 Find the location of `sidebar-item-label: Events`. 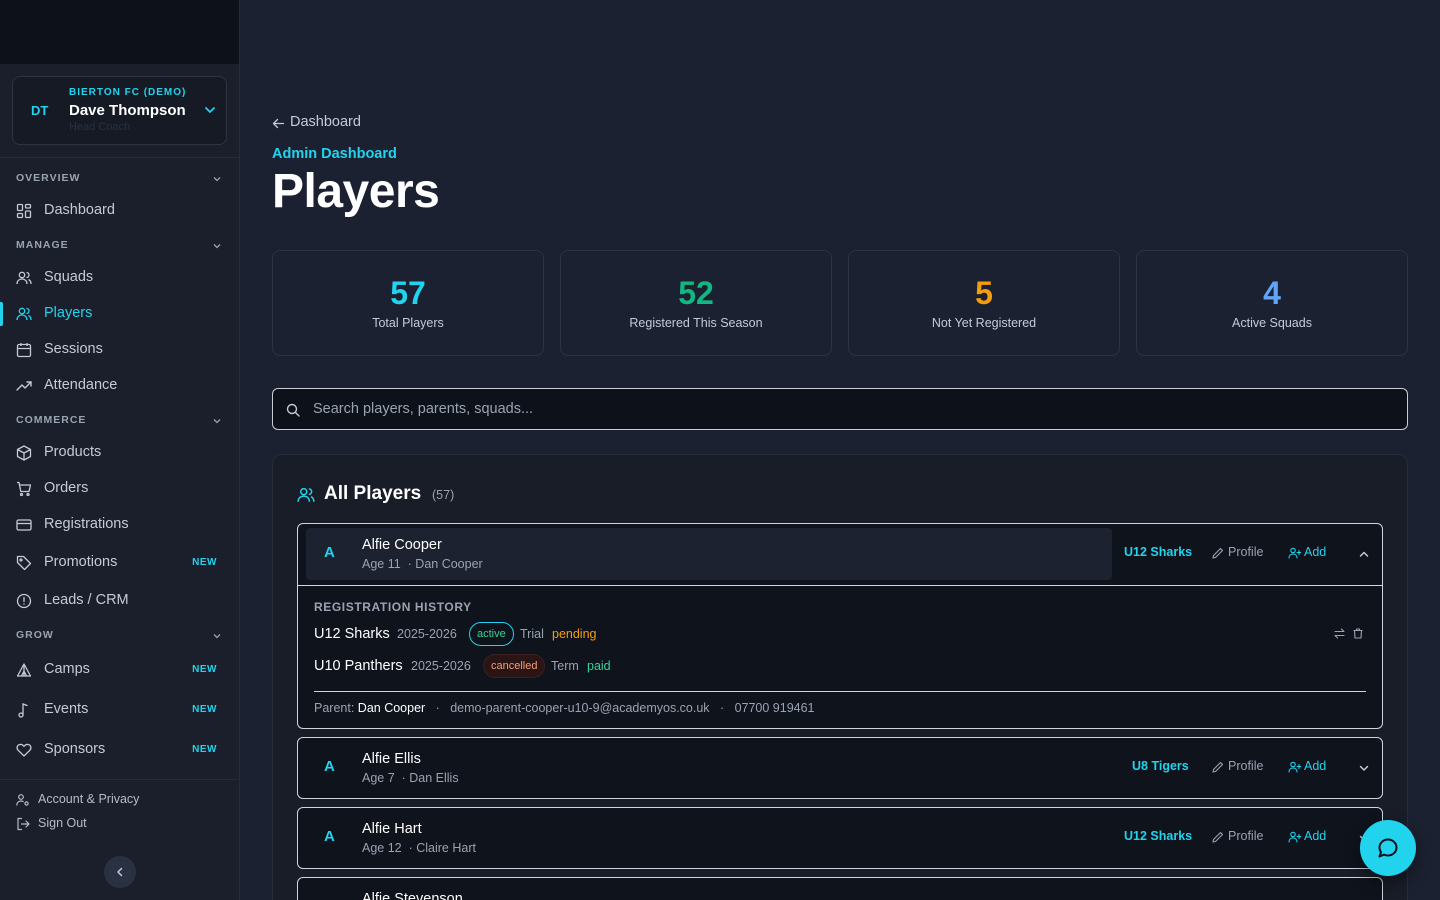

sidebar-item-label: Events is located at coordinates (66, 709).